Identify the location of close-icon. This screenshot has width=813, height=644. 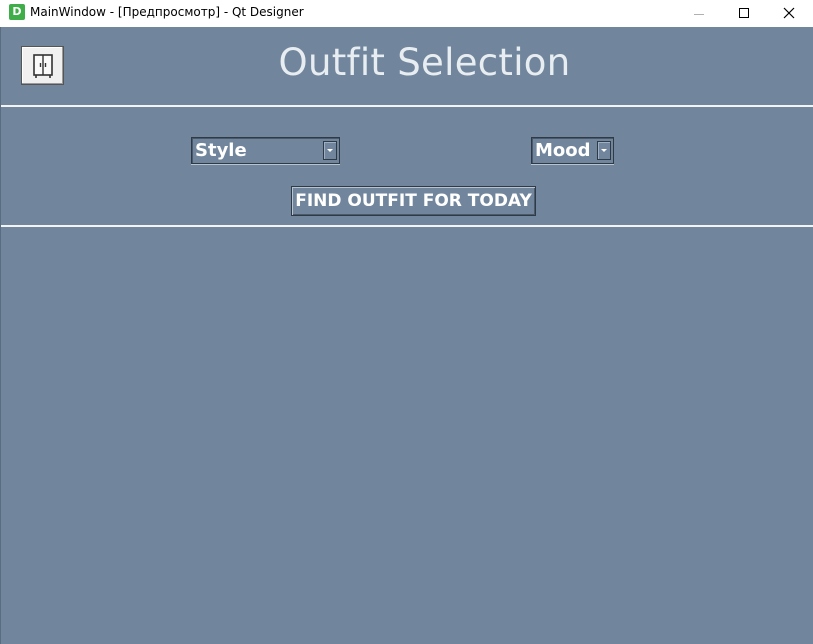
(789, 13).